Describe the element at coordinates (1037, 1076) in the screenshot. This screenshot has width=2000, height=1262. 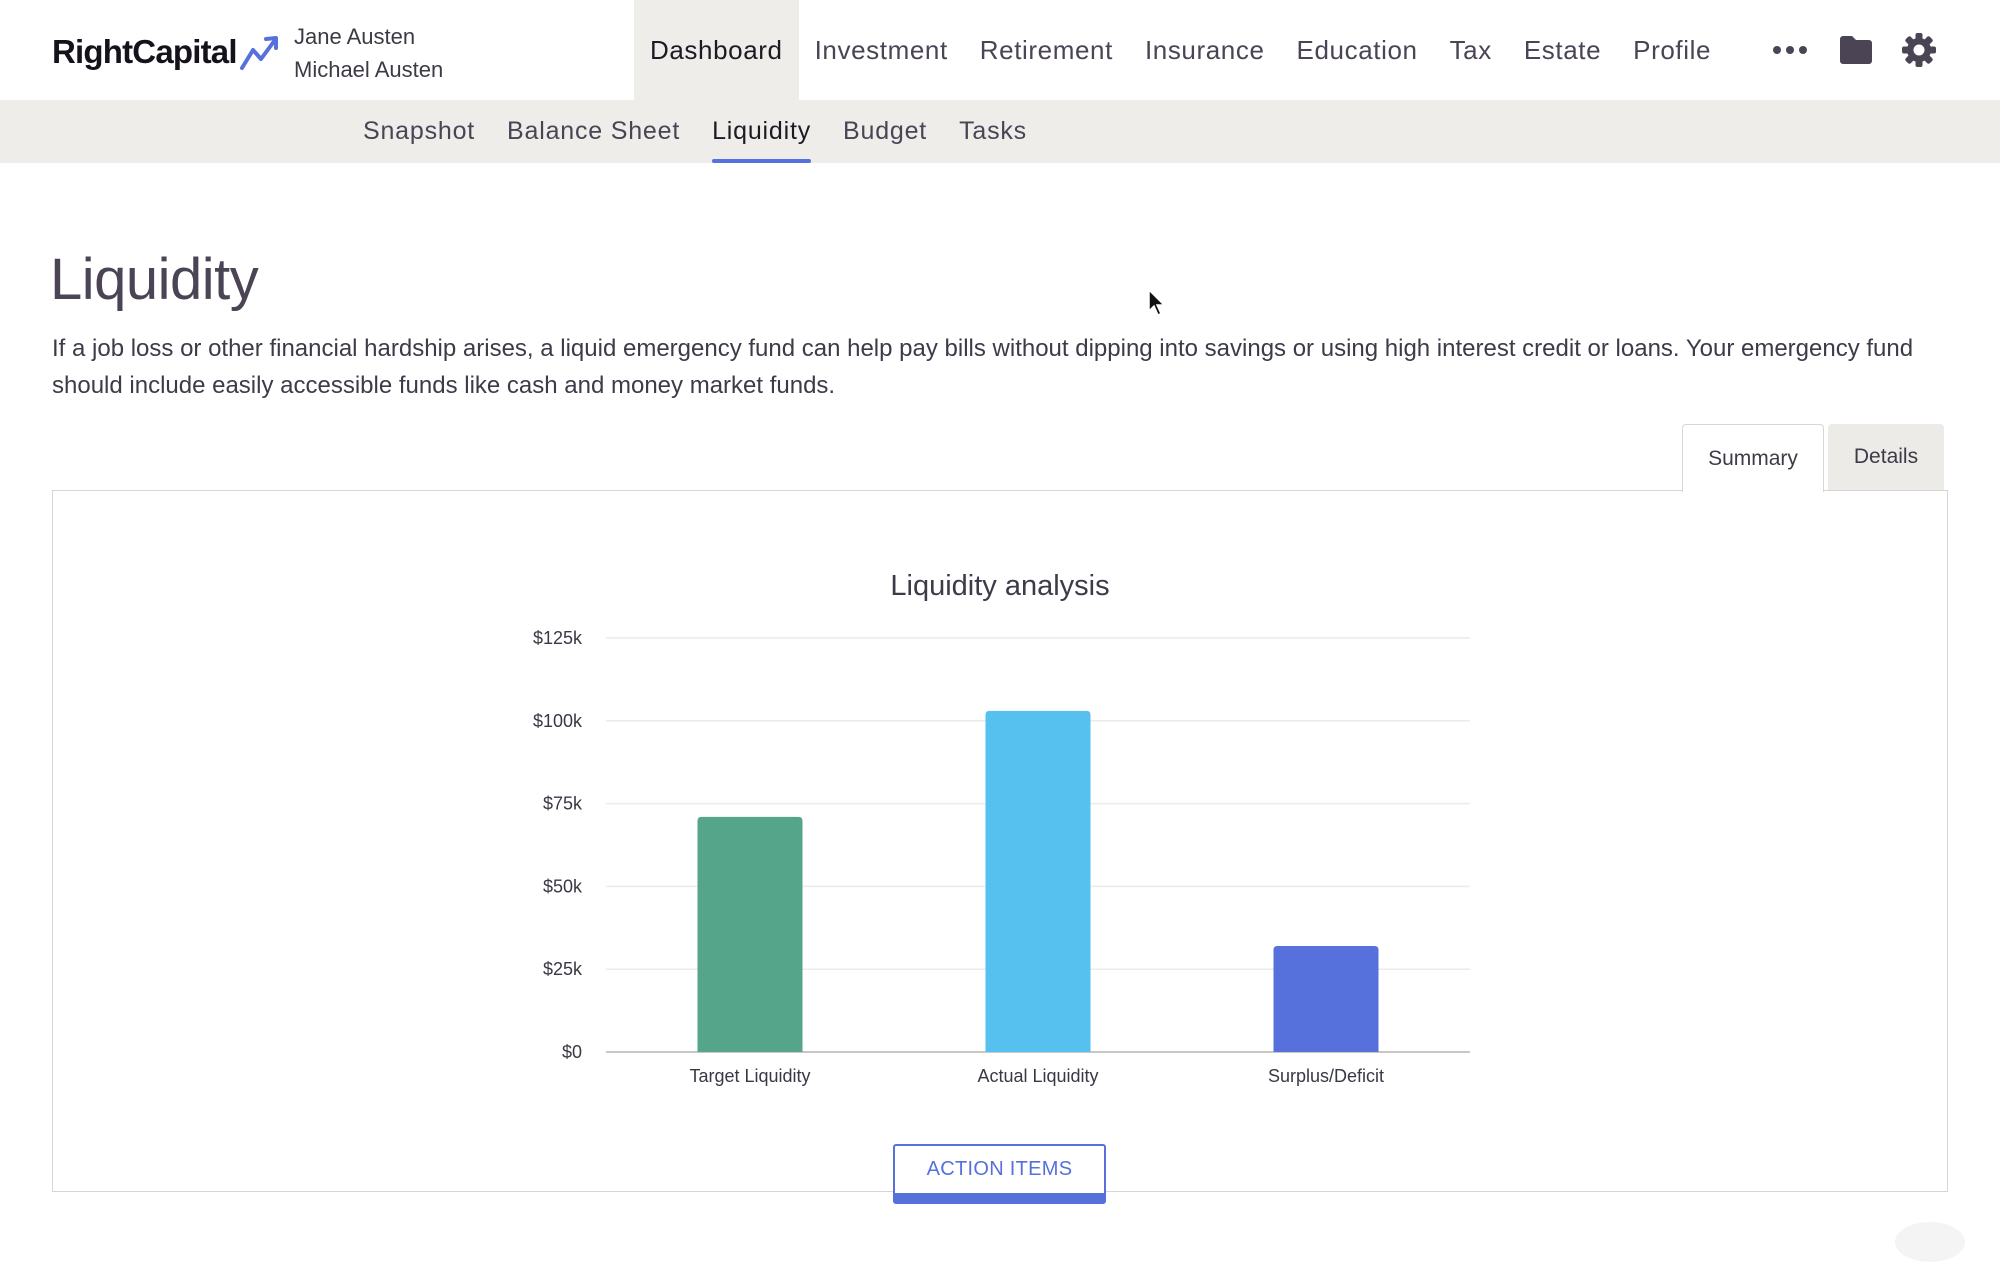
I see `x-tick-label: Actual Liquidity` at that location.